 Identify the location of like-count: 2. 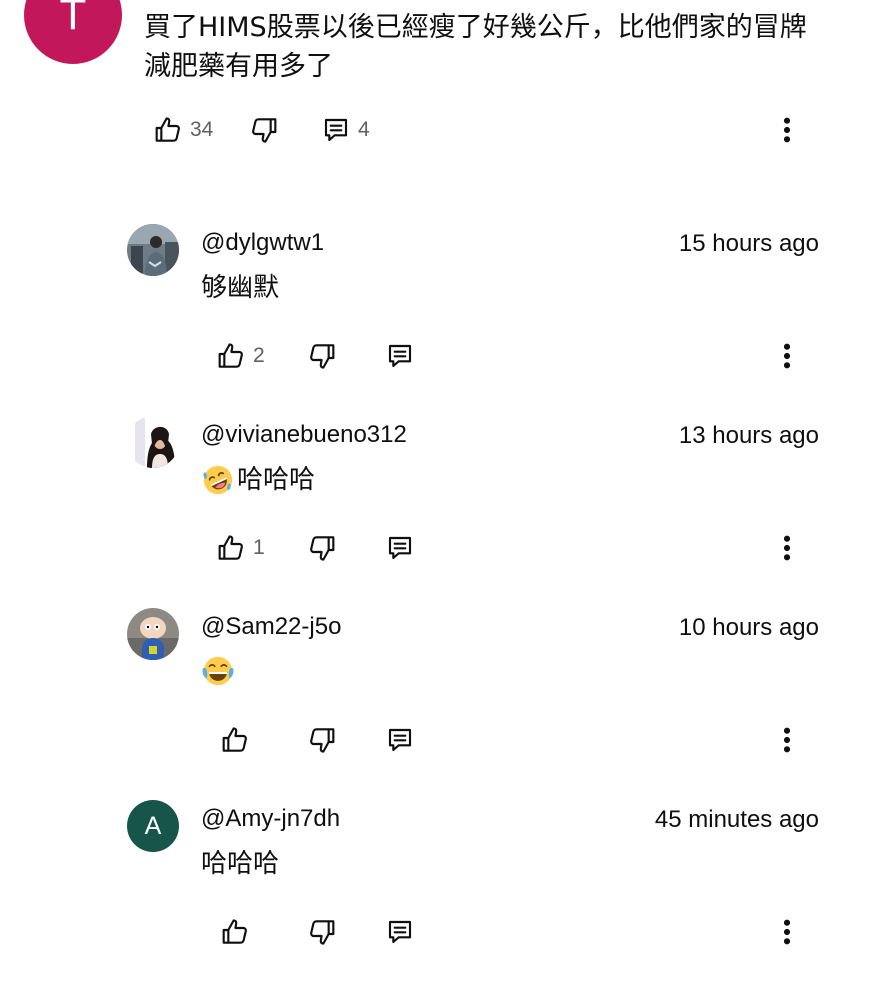
(259, 355).